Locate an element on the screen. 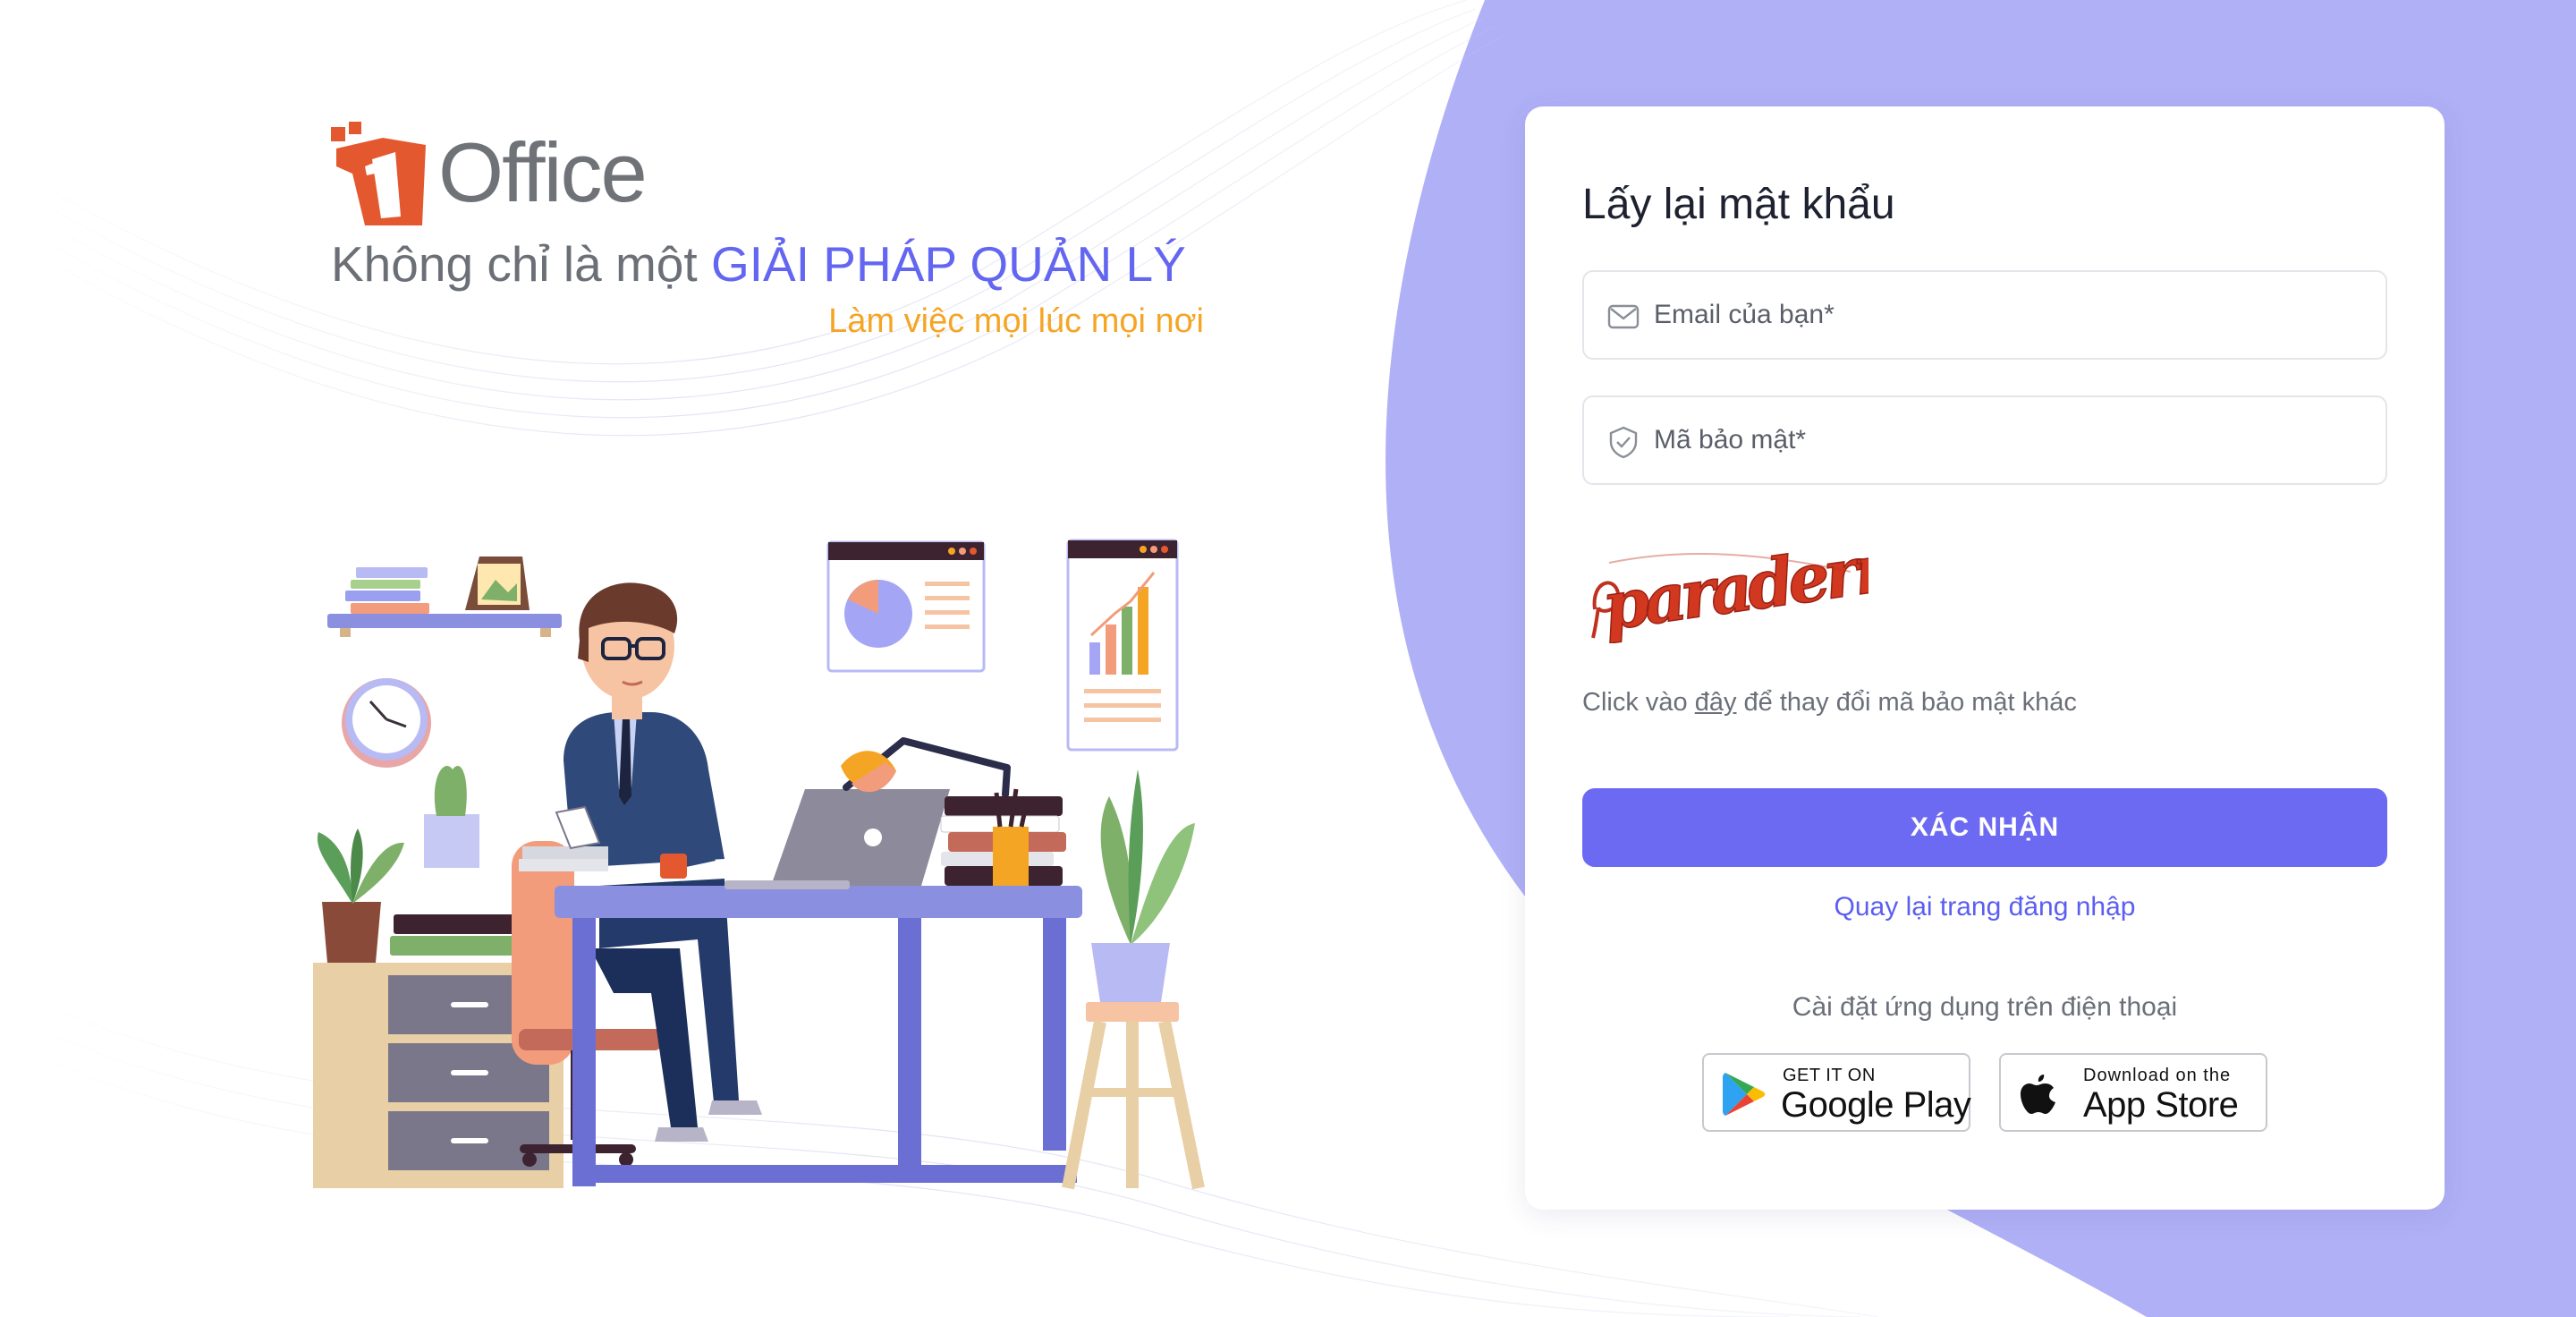 Image resolution: width=2576 pixels, height=1317 pixels. shield-check-icon is located at coordinates (1623, 442).